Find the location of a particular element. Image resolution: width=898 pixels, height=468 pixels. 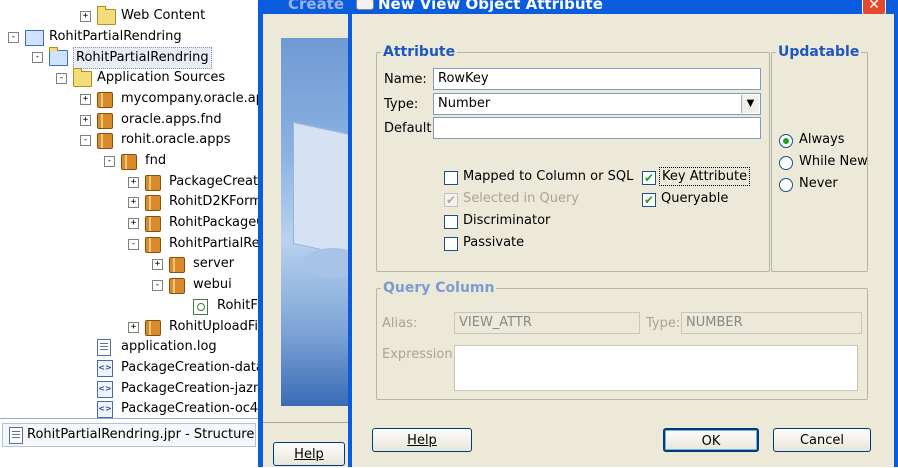

tree-node: + RohitD2KForm is located at coordinates (131, 202).